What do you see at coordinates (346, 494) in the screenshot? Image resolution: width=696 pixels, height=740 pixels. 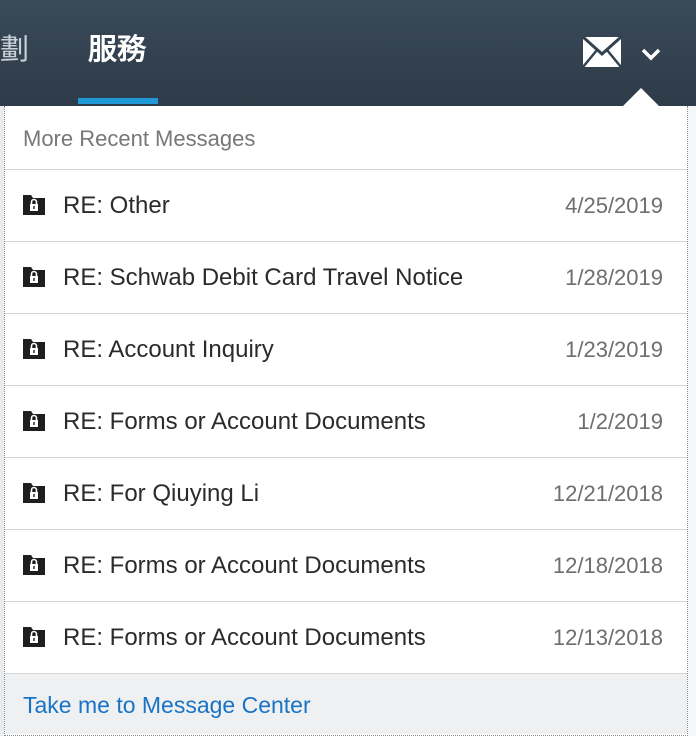 I see `message-row: RE: For Qiuying Li 12/21/2018` at bounding box center [346, 494].